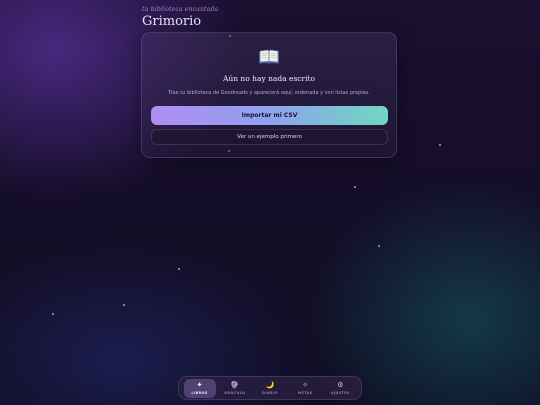 This screenshot has width=540, height=405. I want to click on gear-icon: ⚙, so click(340, 385).